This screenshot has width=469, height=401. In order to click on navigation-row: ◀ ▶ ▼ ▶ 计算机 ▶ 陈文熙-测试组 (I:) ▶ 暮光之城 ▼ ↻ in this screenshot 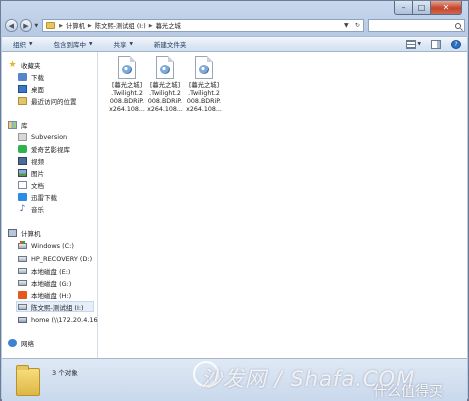, I will do `click(235, 25)`.